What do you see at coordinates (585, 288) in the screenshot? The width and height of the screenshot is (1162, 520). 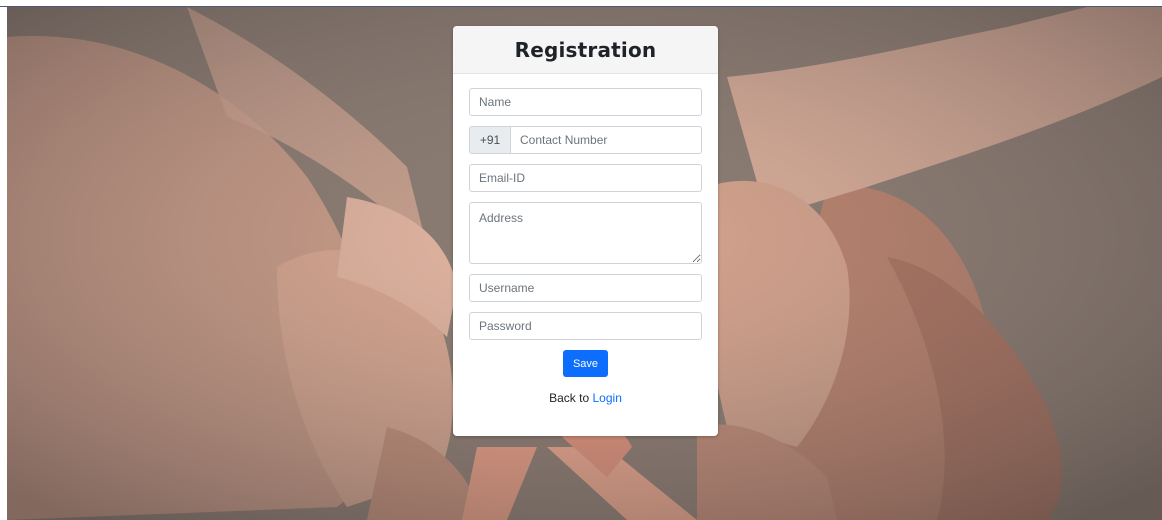 I see `username-input` at bounding box center [585, 288].